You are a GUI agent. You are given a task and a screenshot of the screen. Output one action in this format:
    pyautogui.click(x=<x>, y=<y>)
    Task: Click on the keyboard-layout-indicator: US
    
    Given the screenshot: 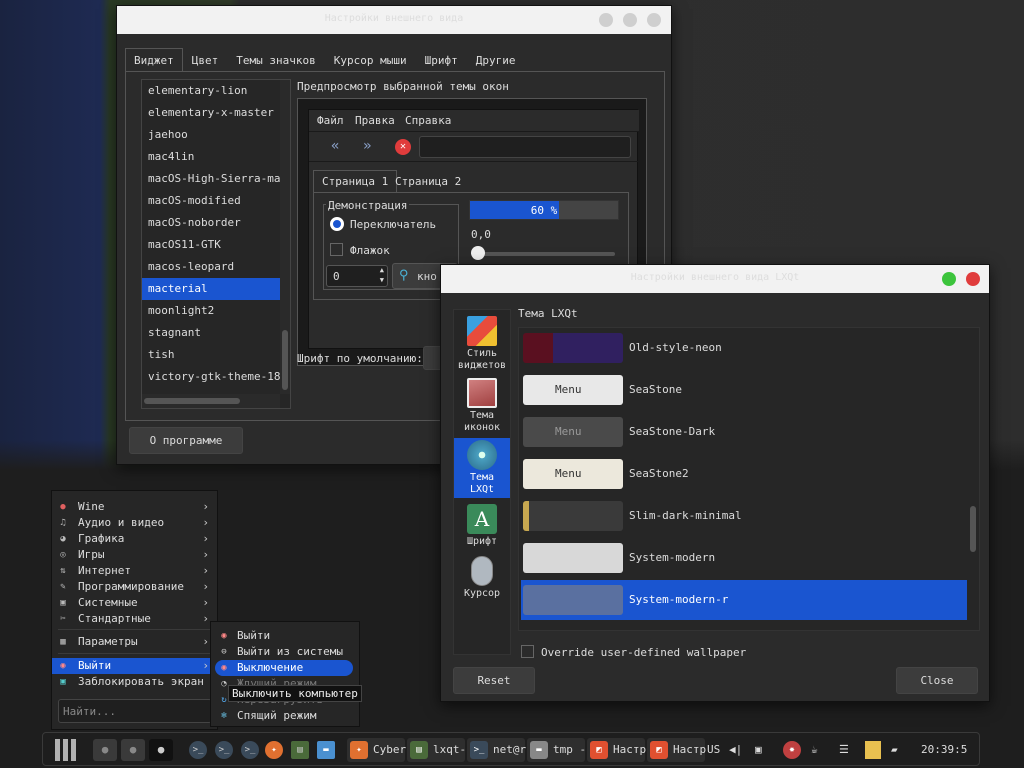 What is the action you would take?
    pyautogui.click(x=713, y=750)
    